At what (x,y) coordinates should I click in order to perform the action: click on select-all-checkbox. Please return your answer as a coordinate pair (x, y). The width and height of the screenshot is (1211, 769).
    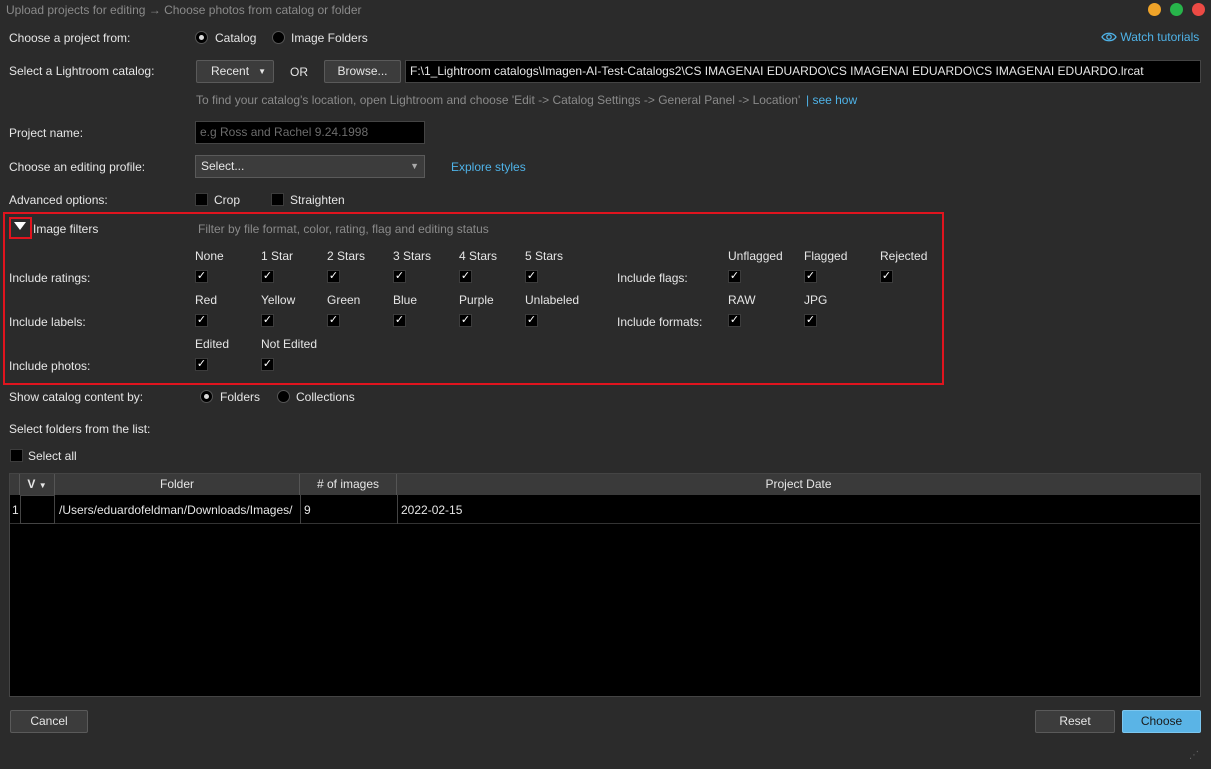
    Looking at the image, I should click on (16, 455).